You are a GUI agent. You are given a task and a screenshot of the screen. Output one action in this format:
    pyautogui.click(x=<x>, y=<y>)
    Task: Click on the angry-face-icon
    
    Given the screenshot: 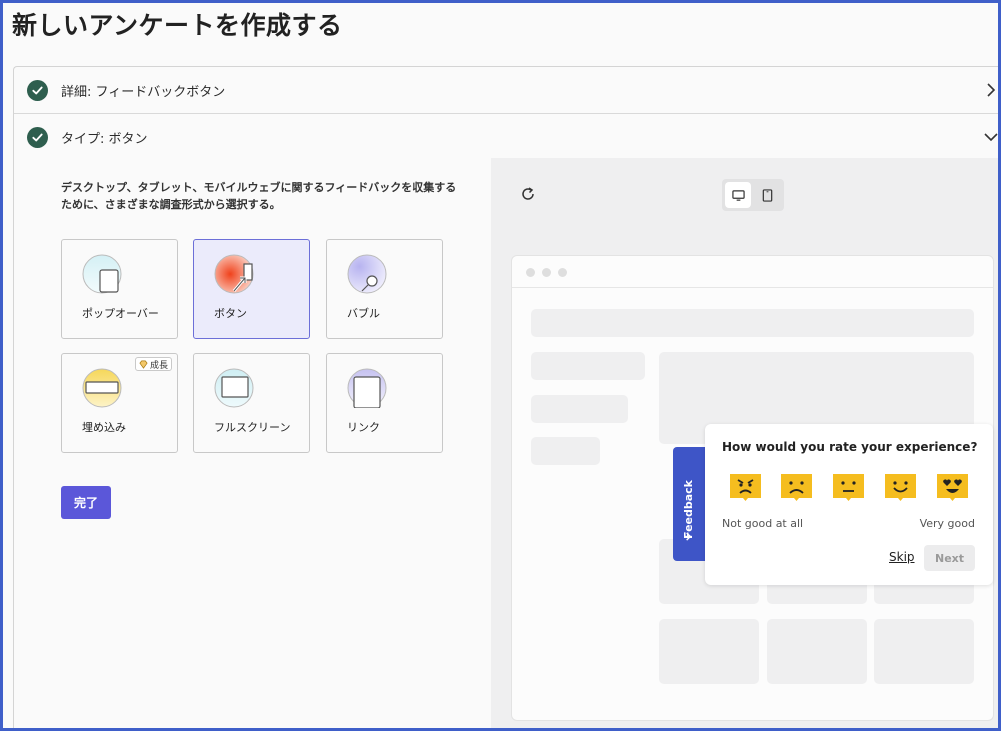 What is the action you would take?
    pyautogui.click(x=745, y=487)
    